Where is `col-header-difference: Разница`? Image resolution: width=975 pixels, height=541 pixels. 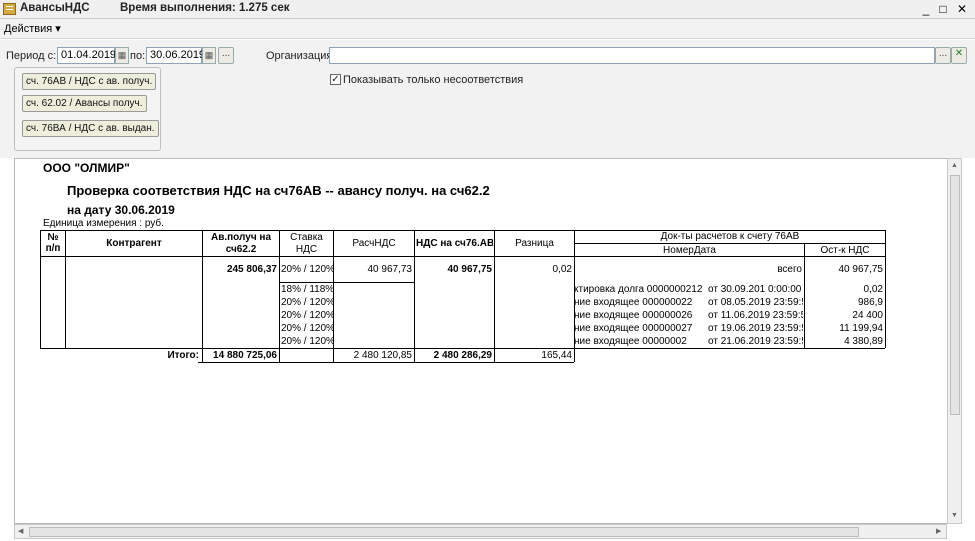 col-header-difference: Разница is located at coordinates (534, 243).